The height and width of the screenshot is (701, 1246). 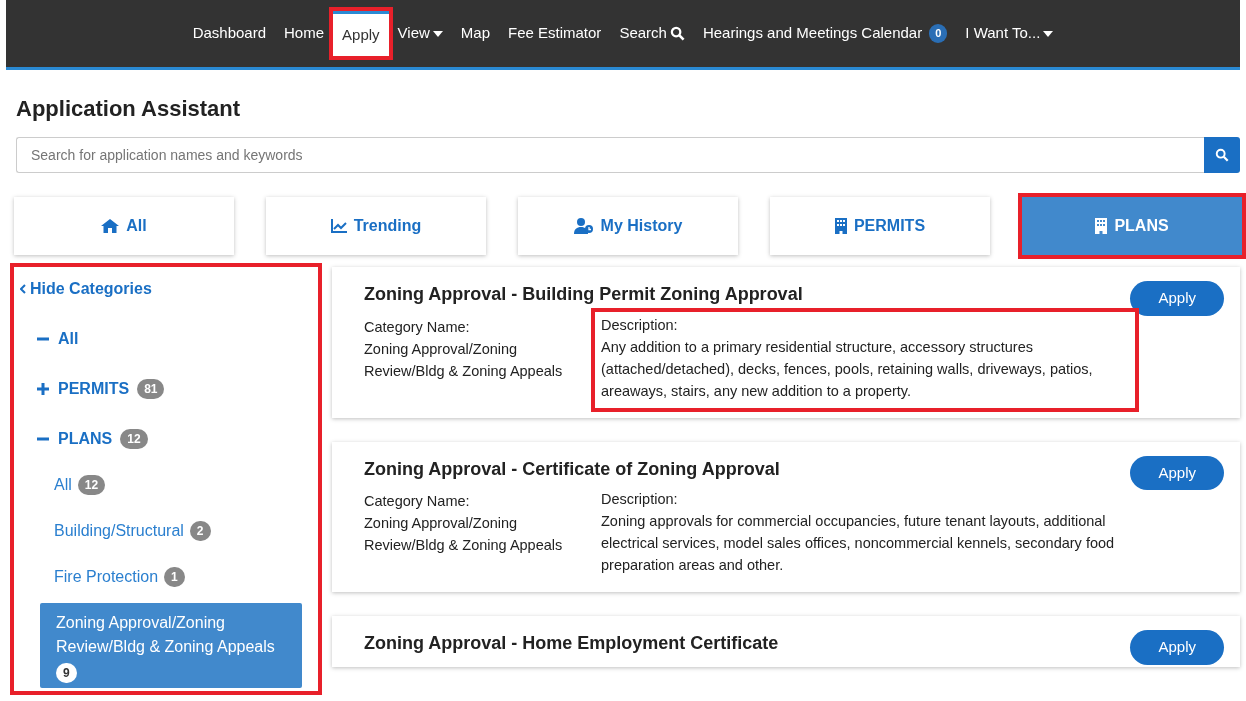 I want to click on description-text: Any addition to a primary residential structure, accessory structures (attached/detached), decks, fences, pools, retaining walls, driveways, patios, areaways, stairs, any new addition to a property., so click(x=847, y=369).